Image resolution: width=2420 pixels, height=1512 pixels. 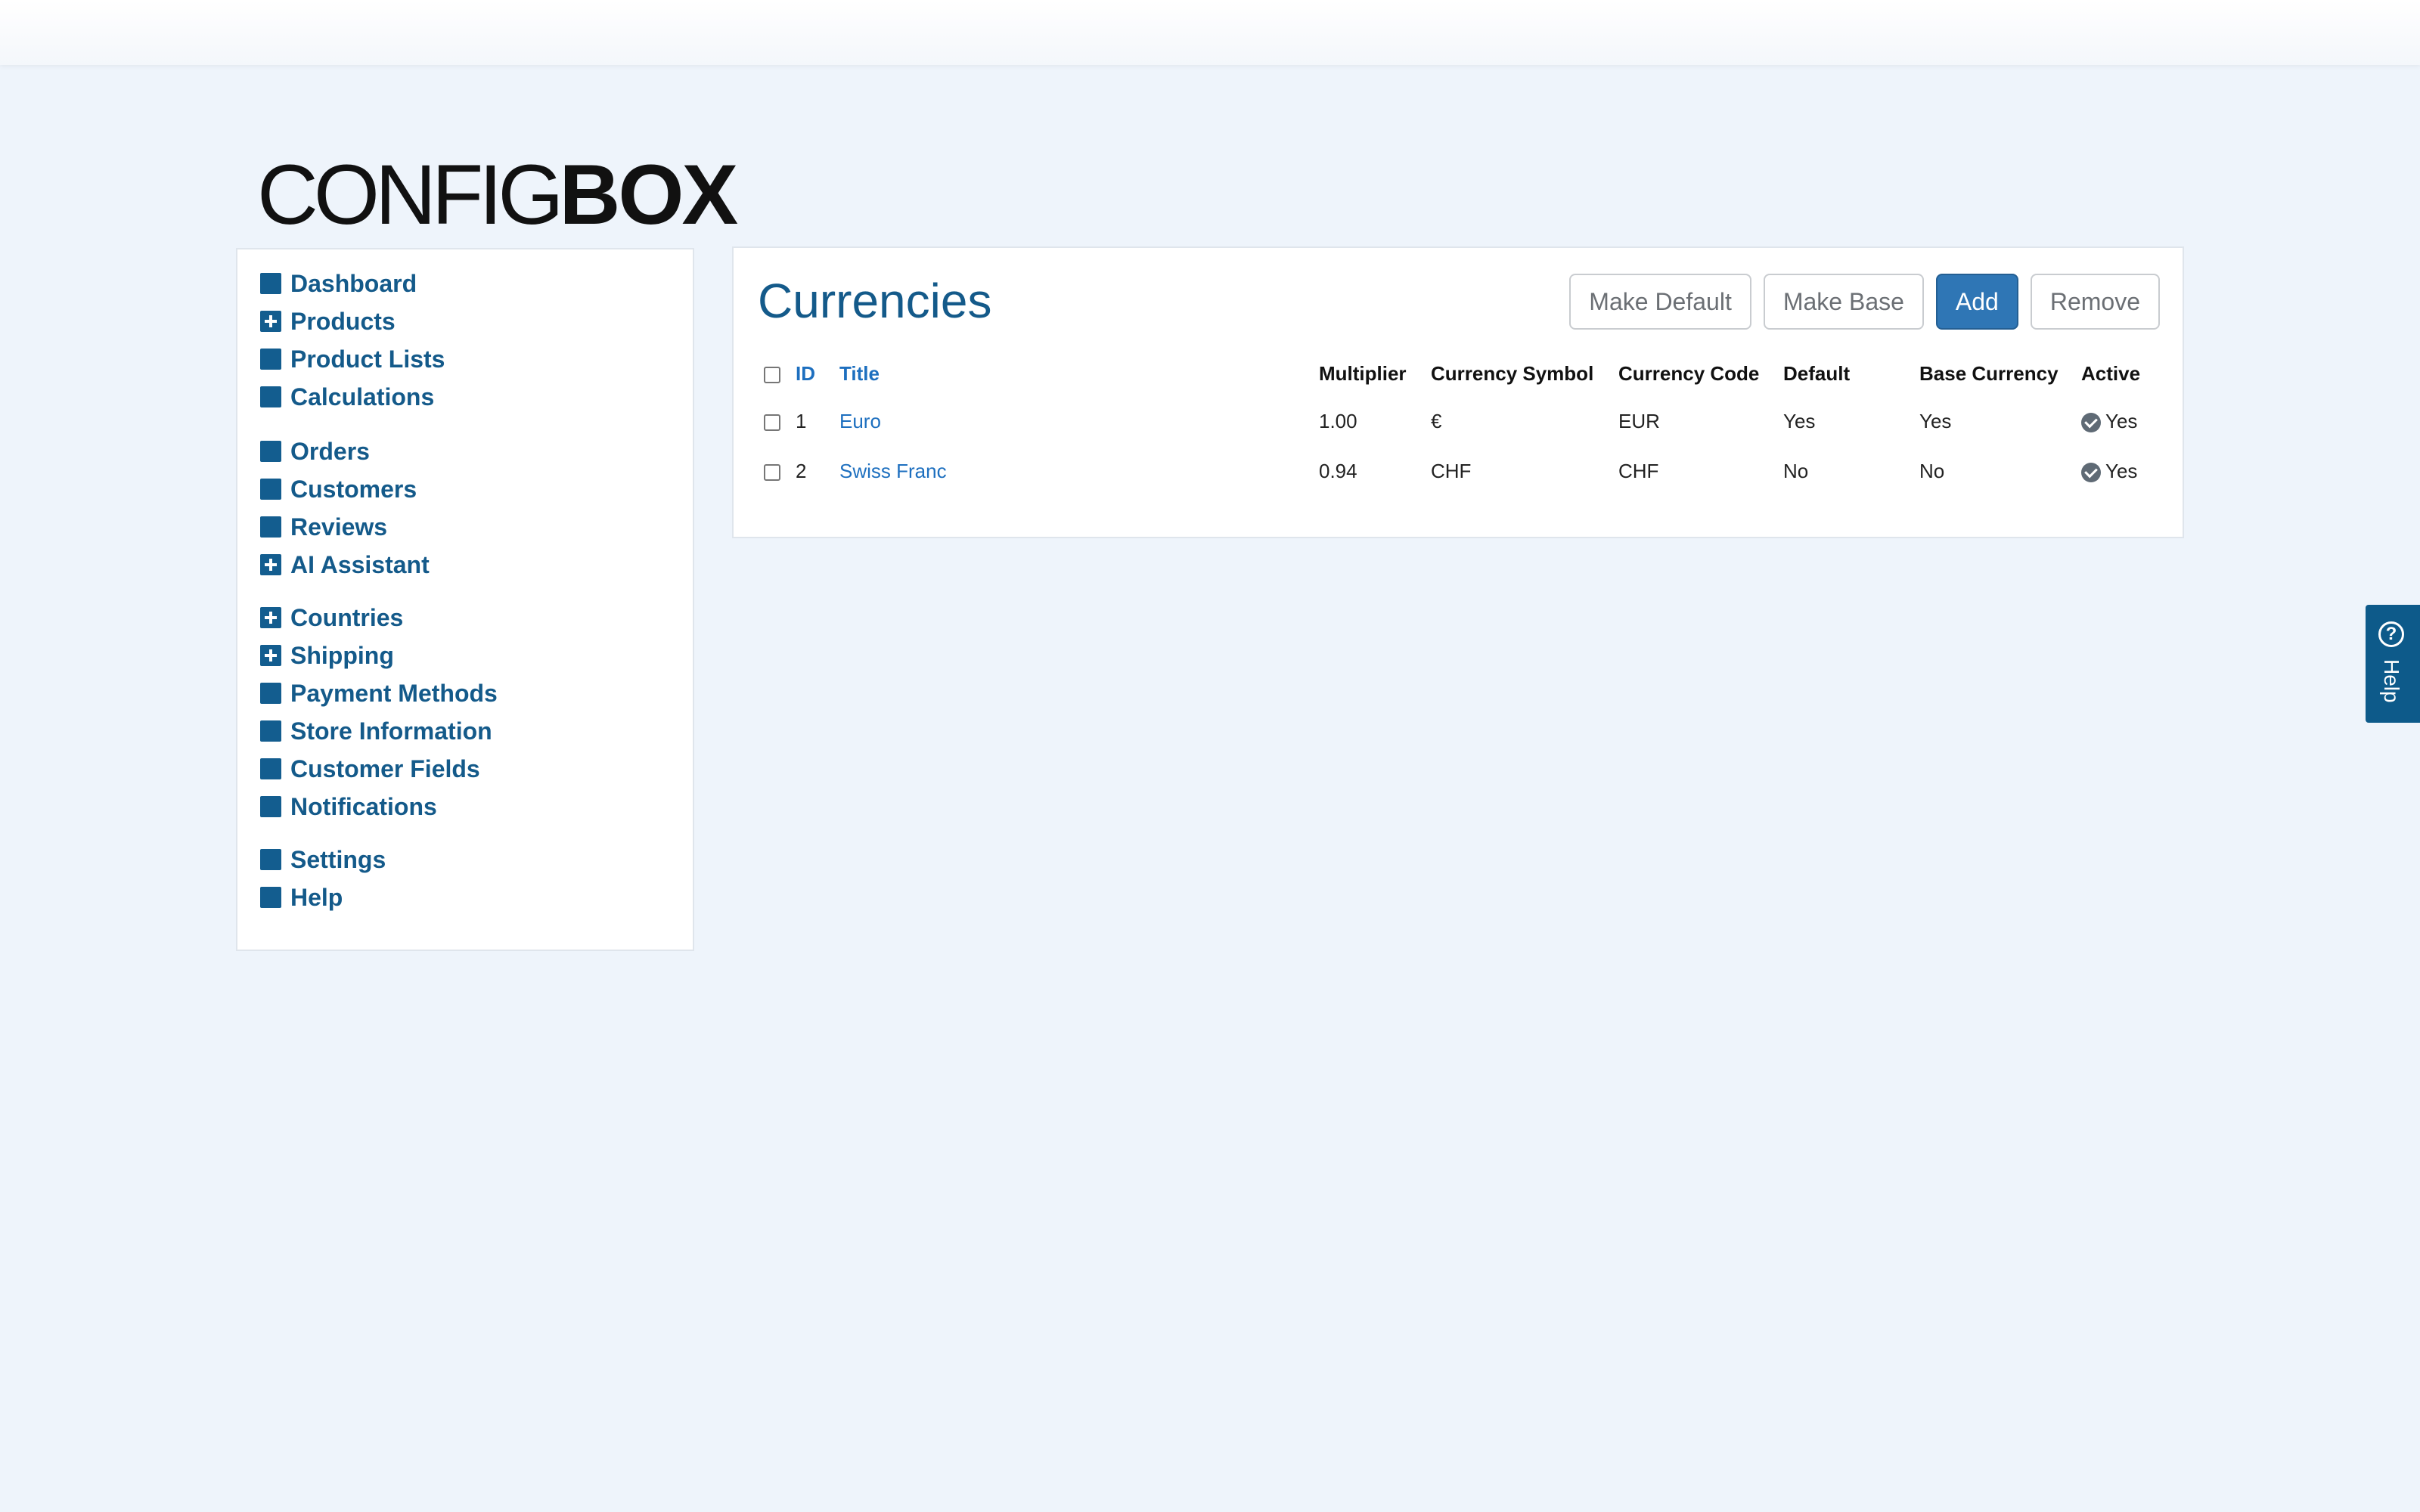 I want to click on cell-default: No, so click(x=1796, y=471).